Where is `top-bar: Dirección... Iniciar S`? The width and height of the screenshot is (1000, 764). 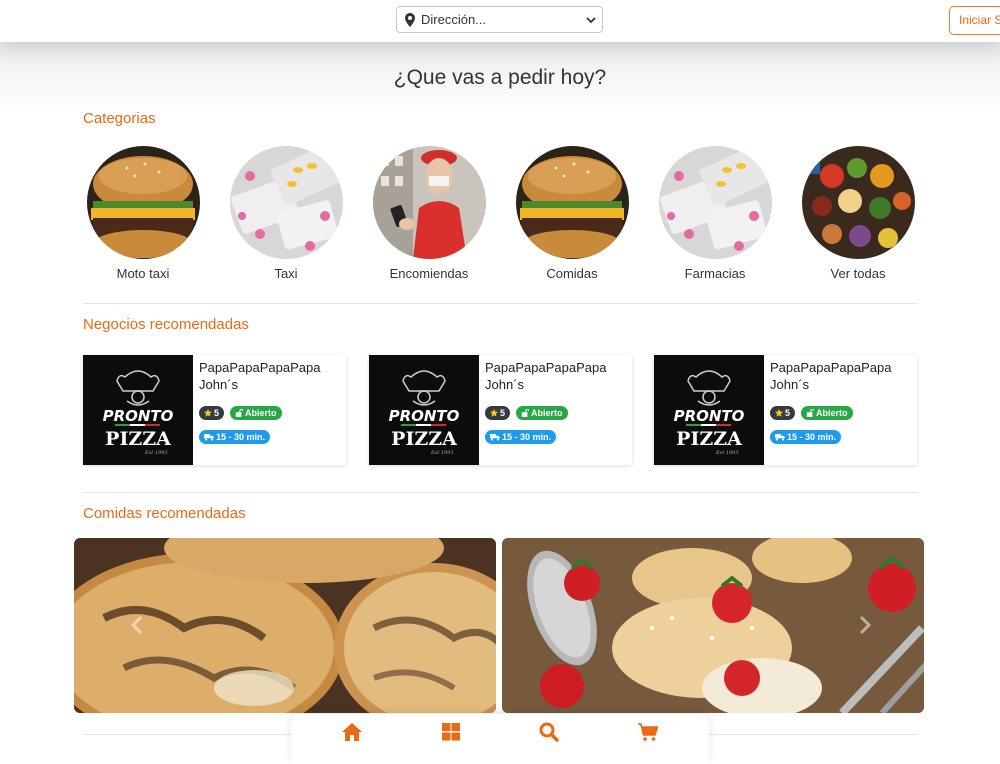
top-bar: Dirección... Iniciar S is located at coordinates (500, 21).